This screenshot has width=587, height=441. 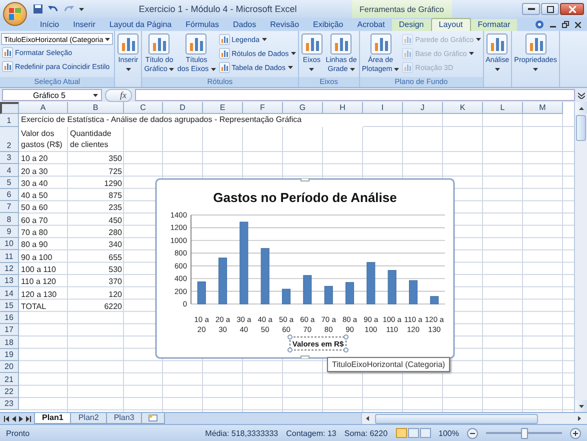 I want to click on row-header: 15, so click(x=9, y=306).